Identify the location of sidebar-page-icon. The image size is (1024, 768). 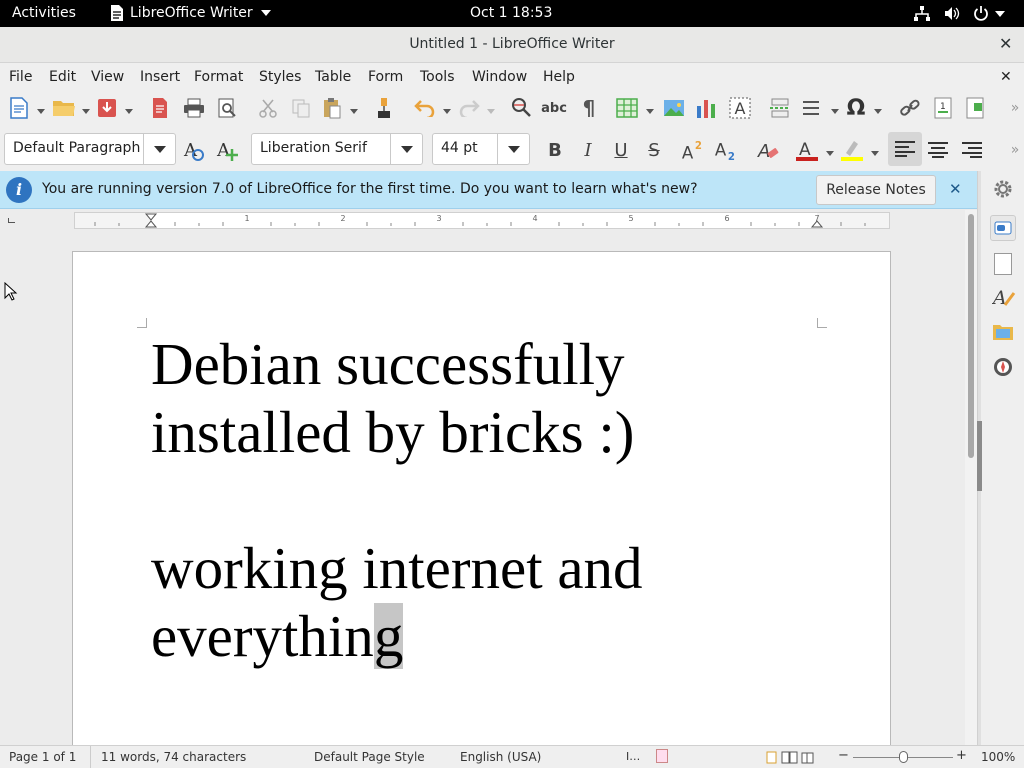
(1003, 264).